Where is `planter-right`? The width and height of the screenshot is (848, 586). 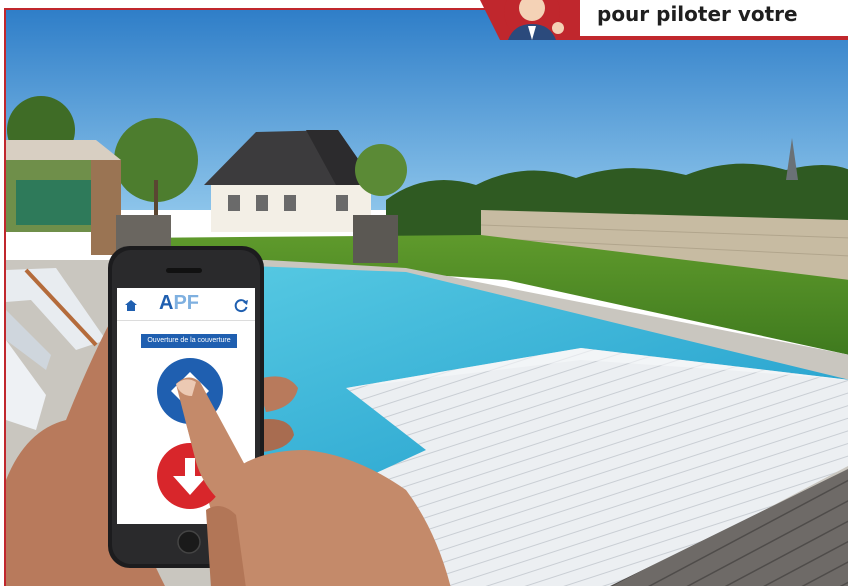 planter-right is located at coordinates (375, 239).